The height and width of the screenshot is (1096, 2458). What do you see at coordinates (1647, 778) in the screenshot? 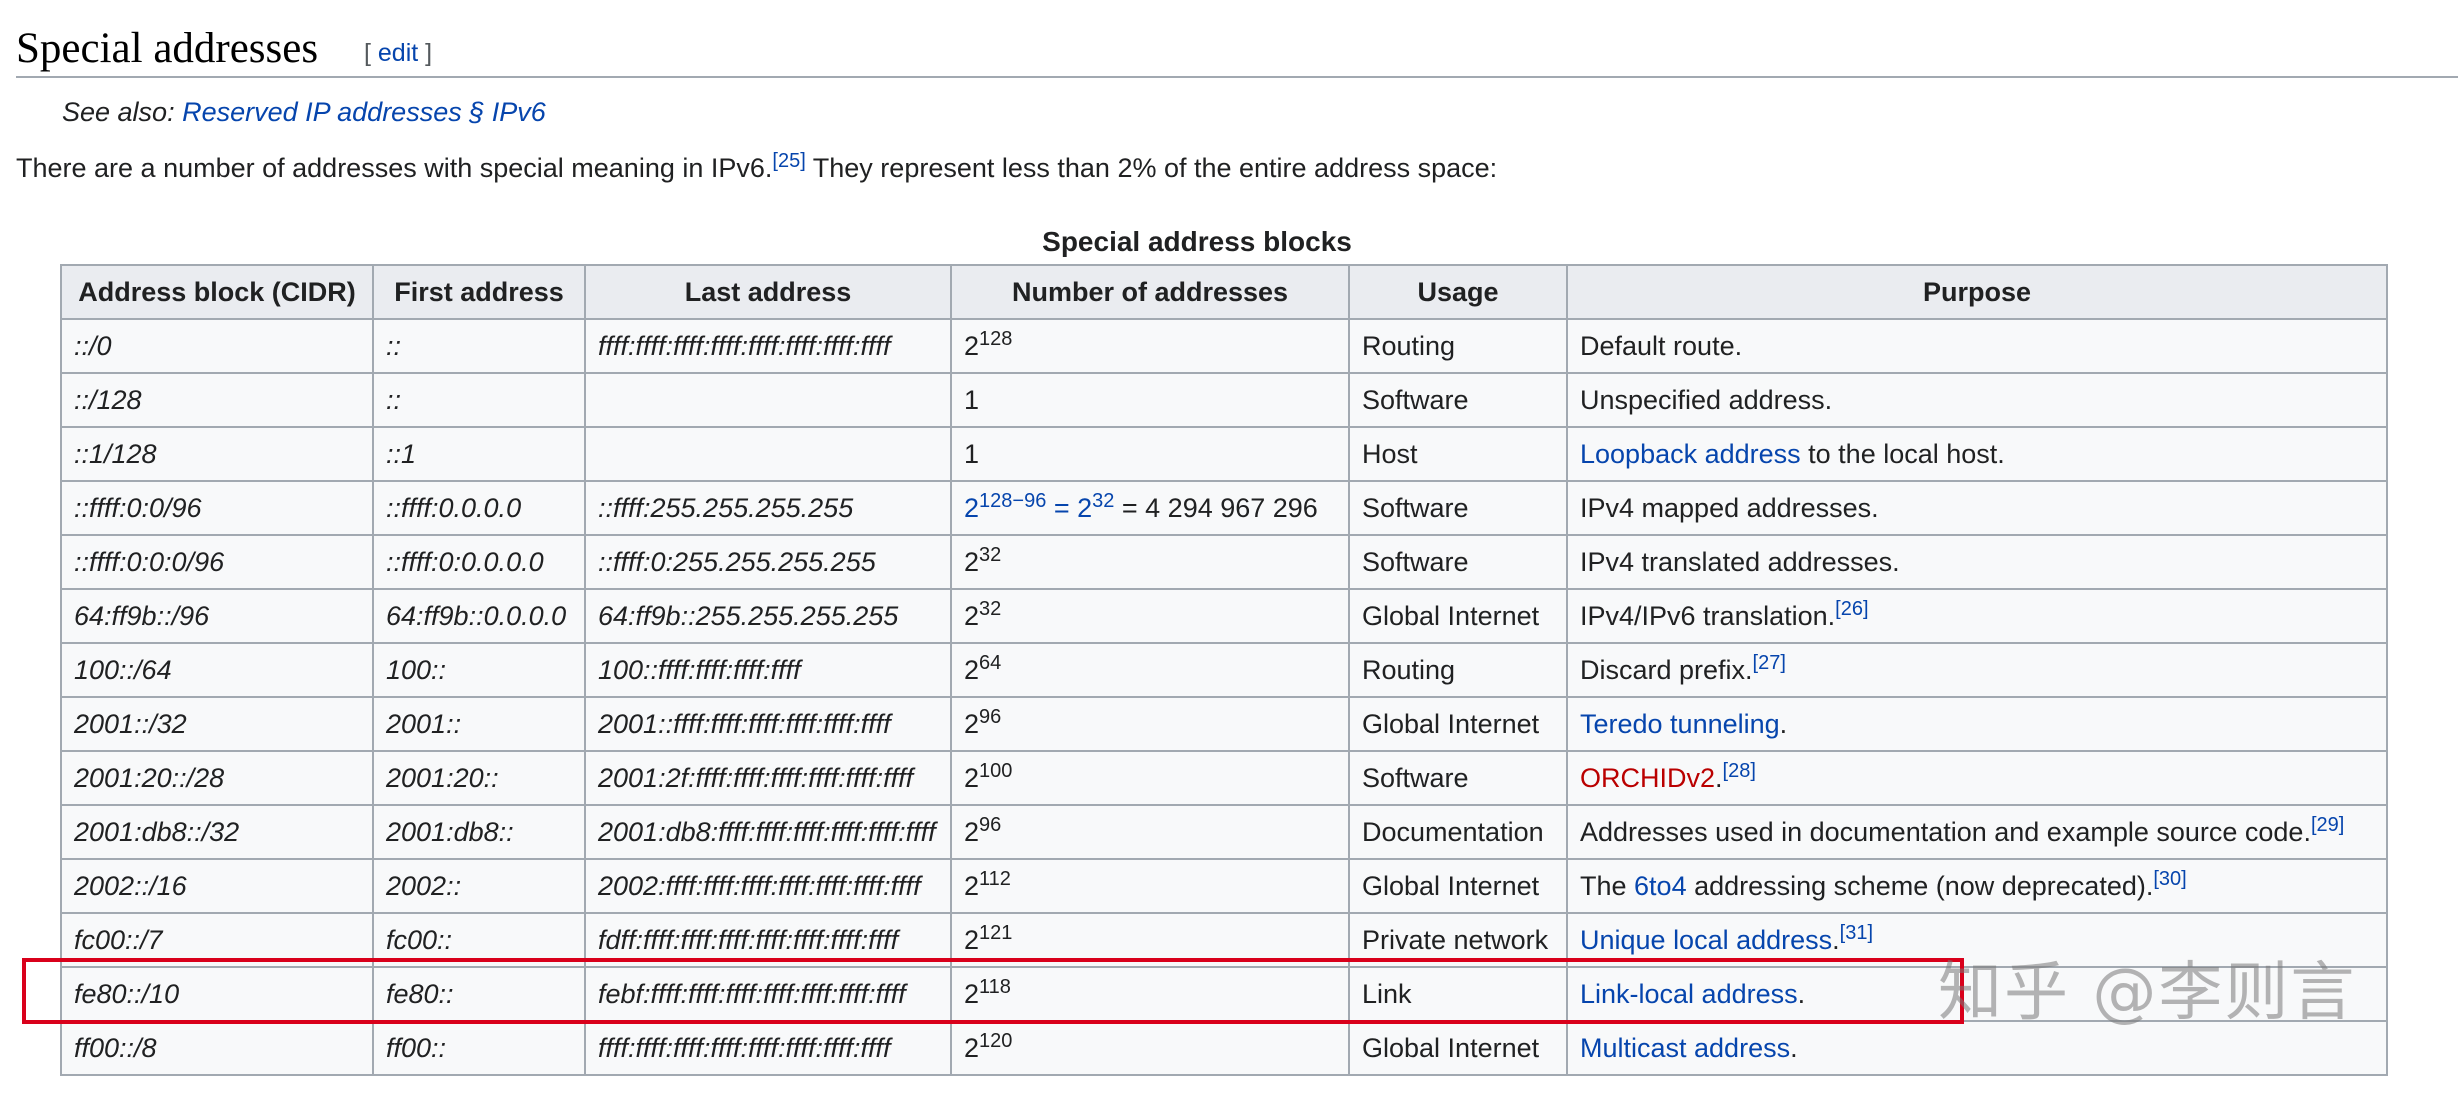
I see `purpose-link: ORCHIDv2` at bounding box center [1647, 778].